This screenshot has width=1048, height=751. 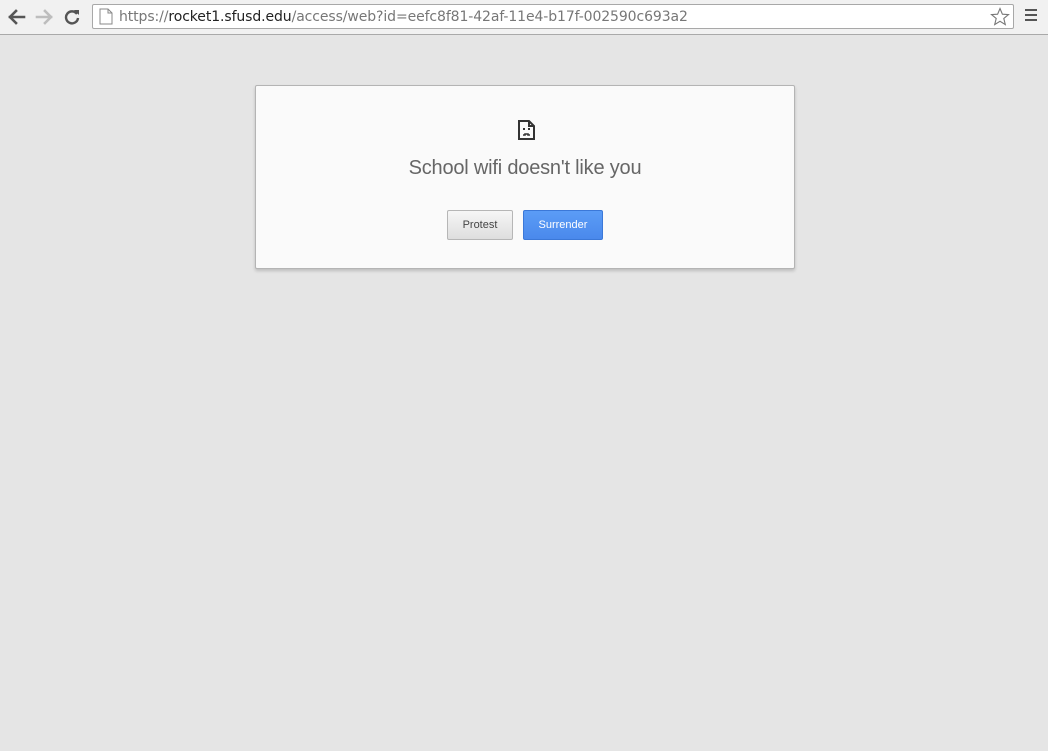 I want to click on forward-button, so click(x=44, y=17).